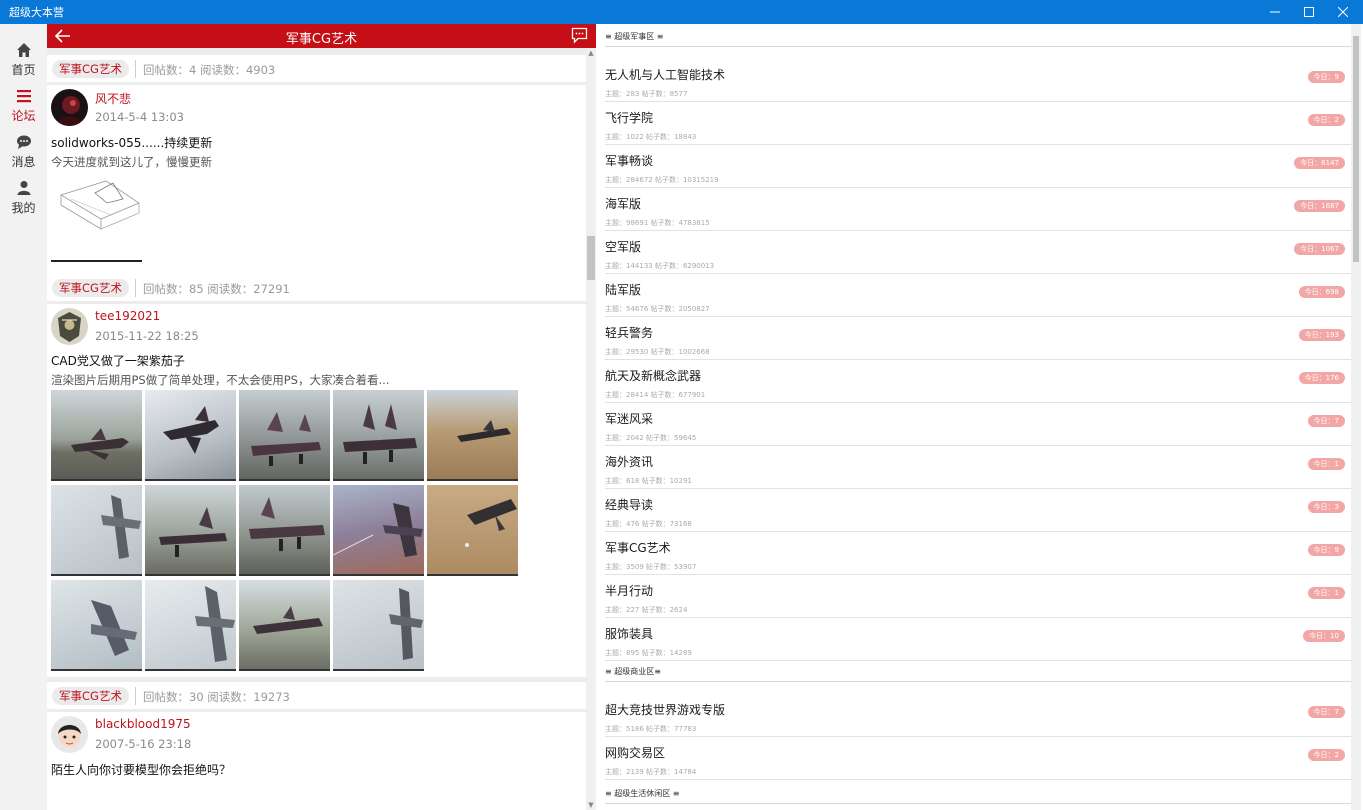 The width and height of the screenshot is (1363, 810). I want to click on forum-name: 超大竞技世界游戏专版, so click(665, 709).